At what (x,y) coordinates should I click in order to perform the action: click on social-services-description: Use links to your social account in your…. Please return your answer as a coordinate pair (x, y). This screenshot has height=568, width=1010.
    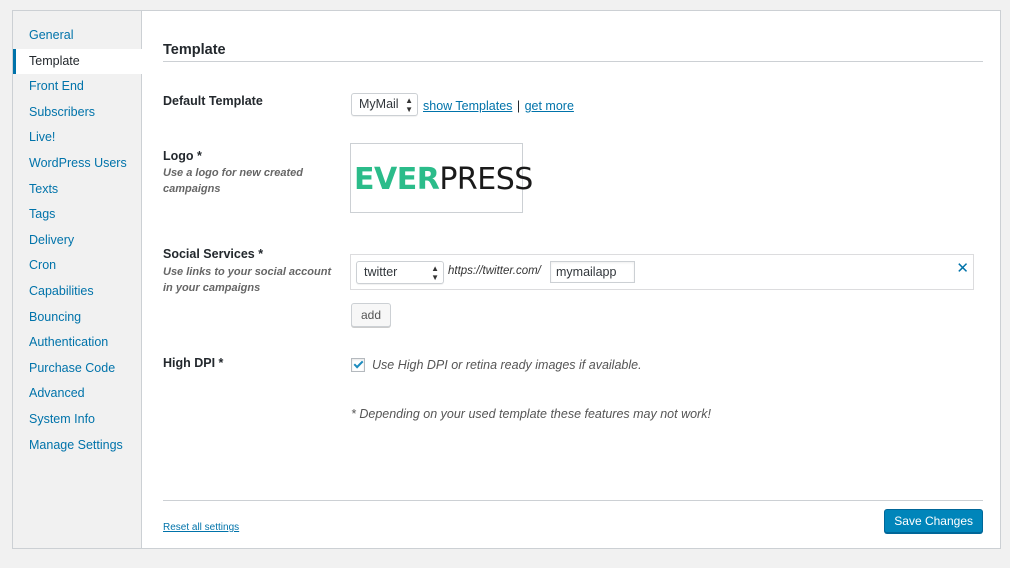
    Looking at the image, I should click on (247, 280).